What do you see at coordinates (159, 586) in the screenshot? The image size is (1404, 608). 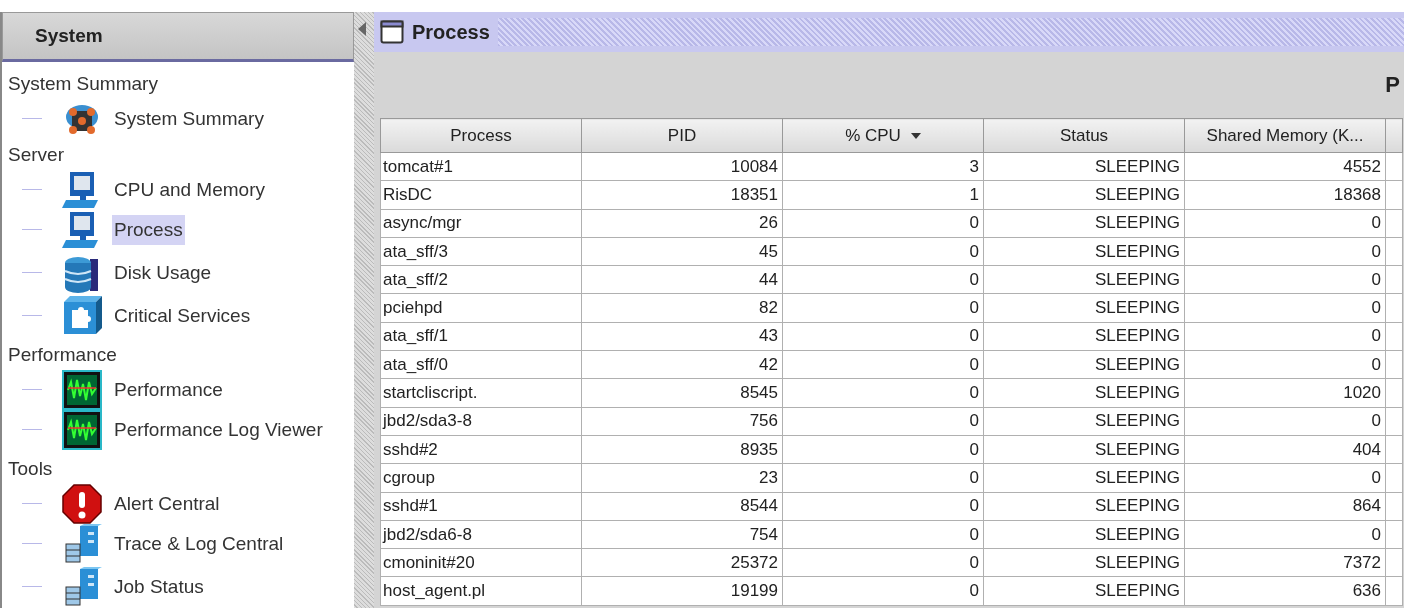 I see `tree-item: Job Status` at bounding box center [159, 586].